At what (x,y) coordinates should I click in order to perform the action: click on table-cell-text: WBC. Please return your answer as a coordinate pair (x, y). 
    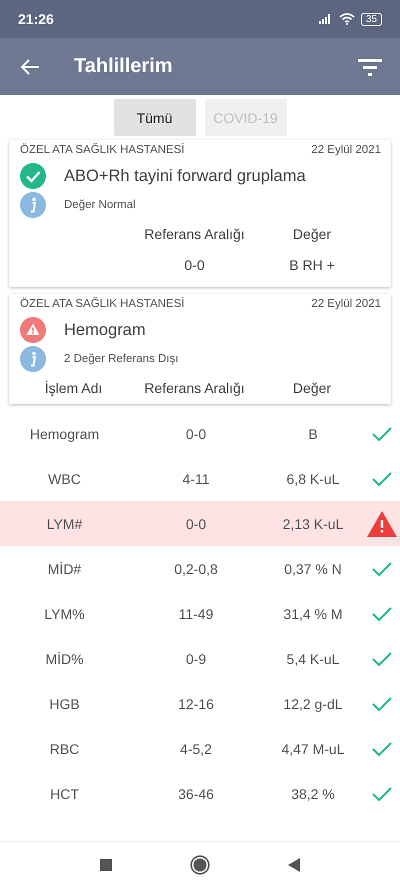
    Looking at the image, I should click on (64, 478).